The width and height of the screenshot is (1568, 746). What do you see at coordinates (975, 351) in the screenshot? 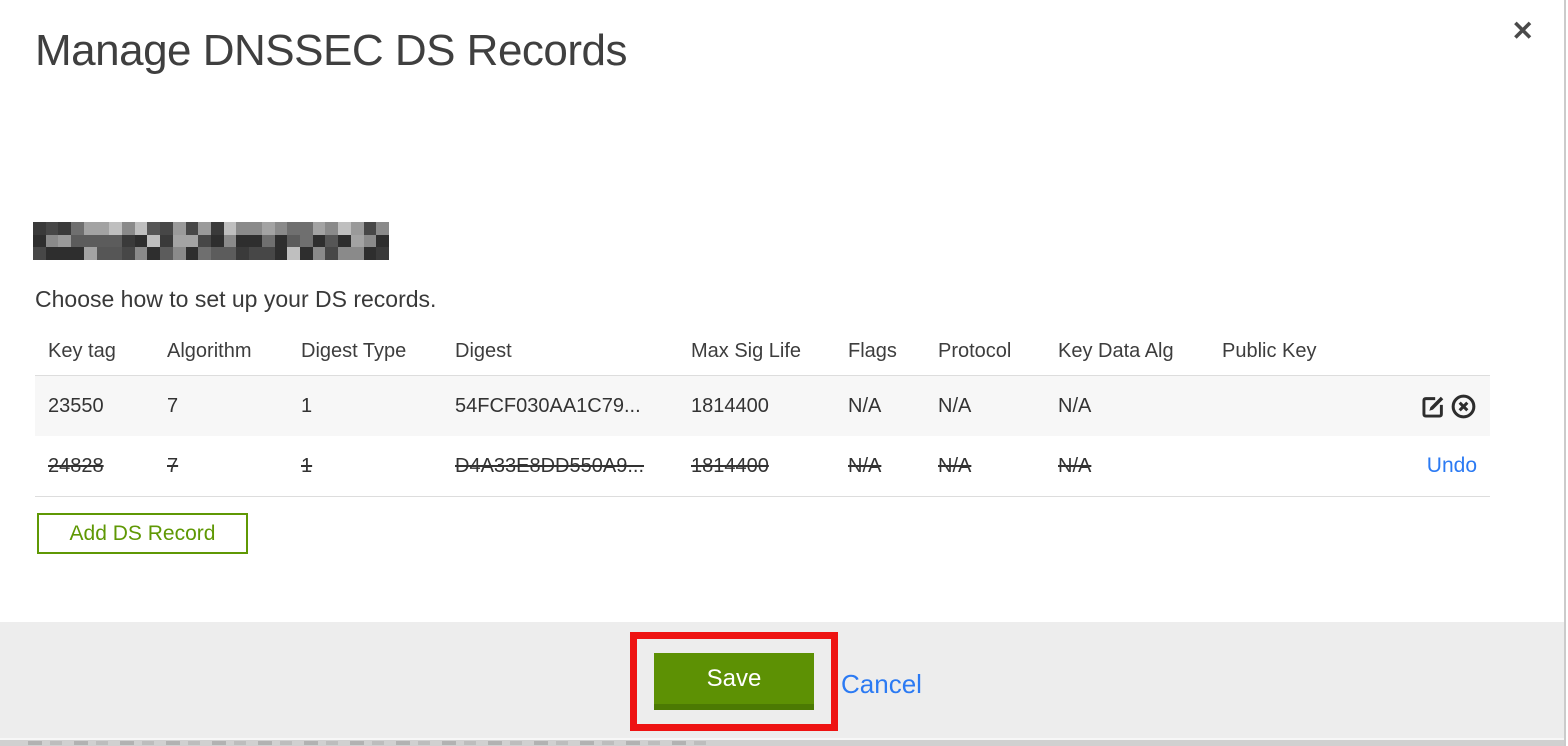
I see `col-header-protocol: Protocol` at bounding box center [975, 351].